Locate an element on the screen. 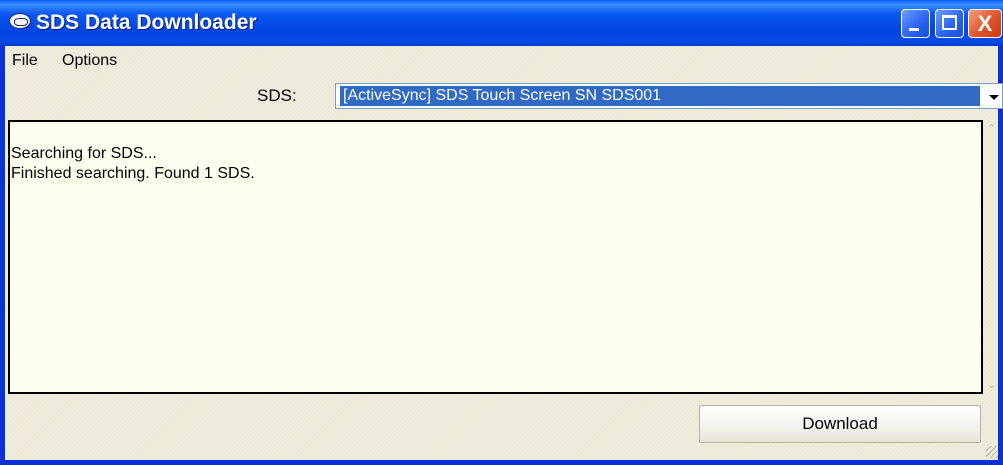 This screenshot has width=1003, height=465. menu-bar: File Options is located at coordinates (501, 60).